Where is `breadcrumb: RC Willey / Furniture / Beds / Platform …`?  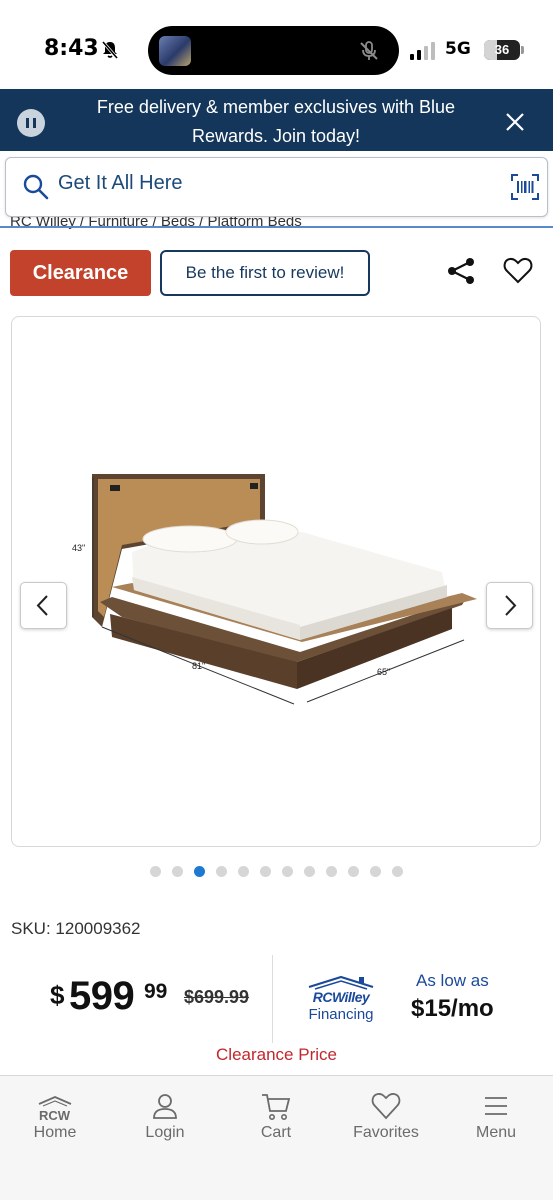 breadcrumb: RC Willey / Furniture / Beds / Platform … is located at coordinates (280, 224).